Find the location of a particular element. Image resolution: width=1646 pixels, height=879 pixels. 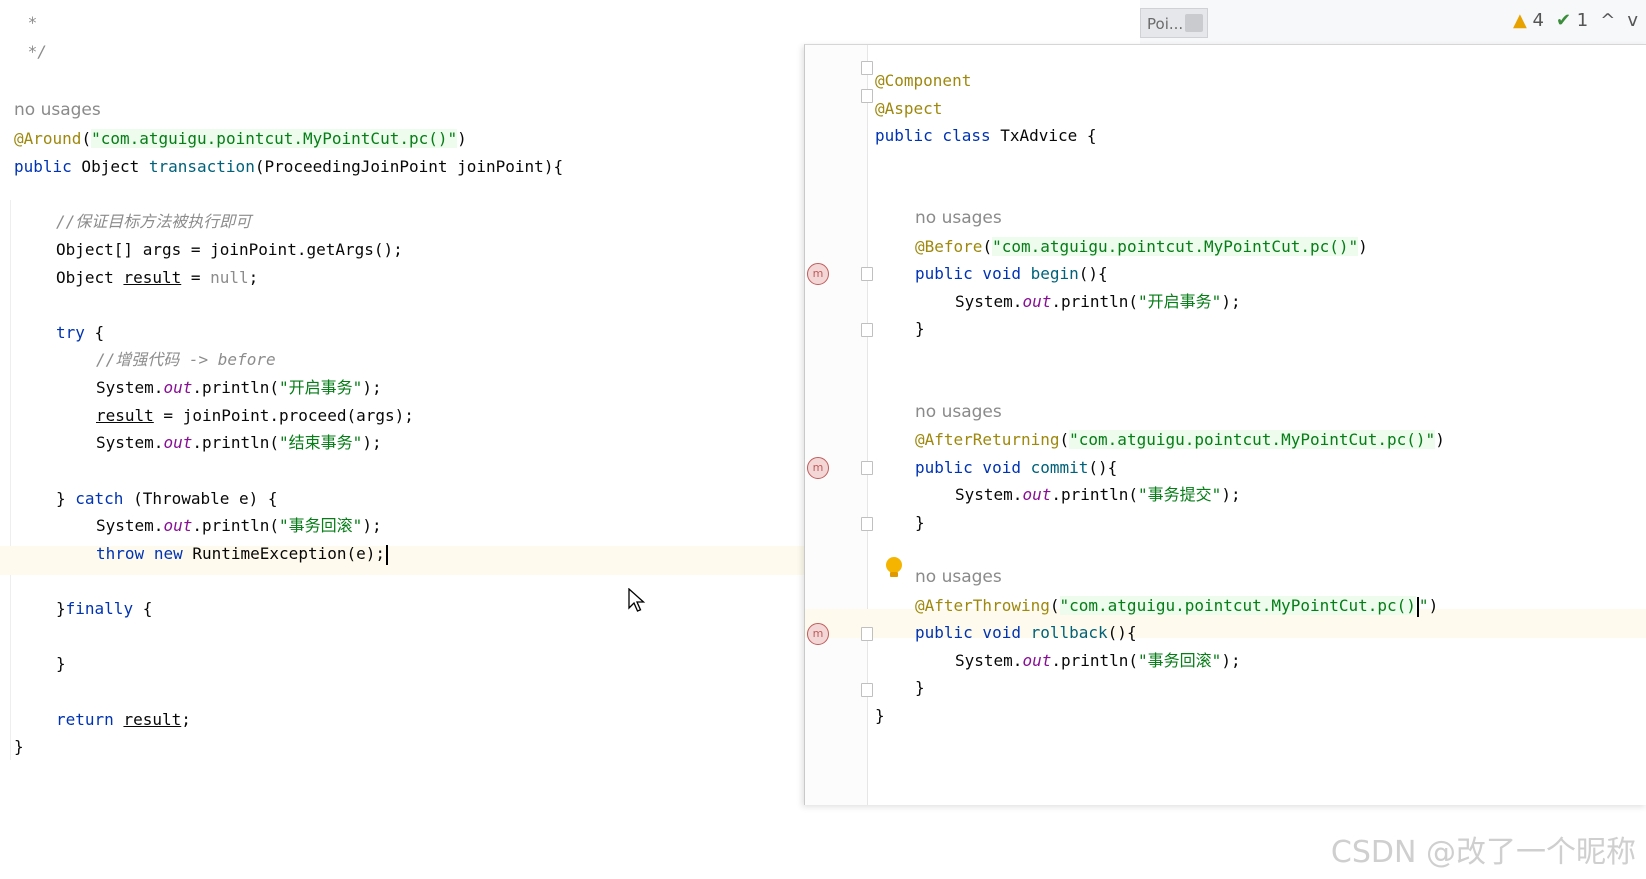

throw-line: throw new RuntimeException(e); is located at coordinates (242, 553).